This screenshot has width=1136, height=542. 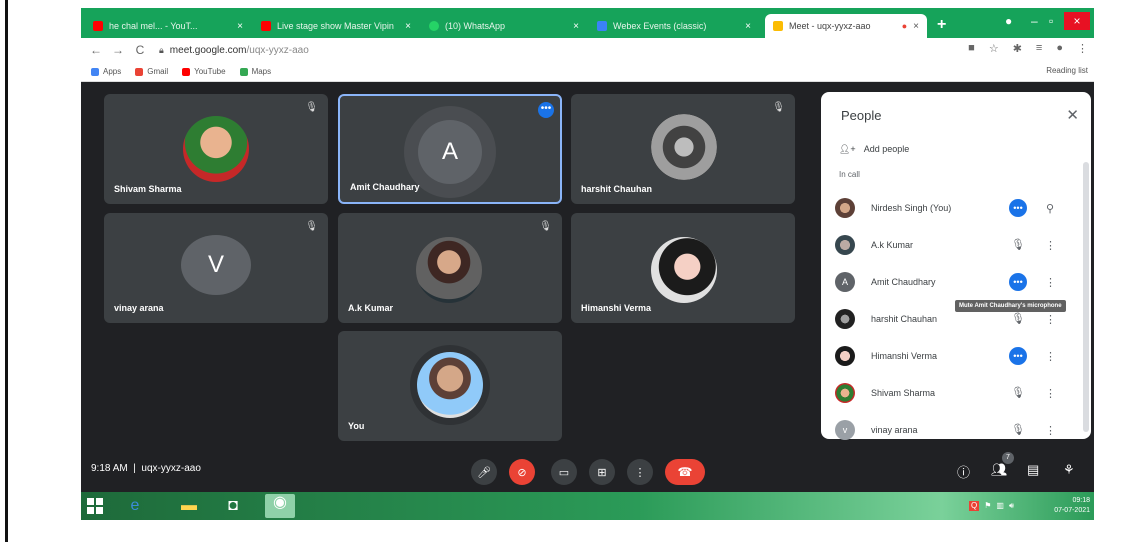 What do you see at coordinates (602, 472) in the screenshot?
I see `present-button: ⊞` at bounding box center [602, 472].